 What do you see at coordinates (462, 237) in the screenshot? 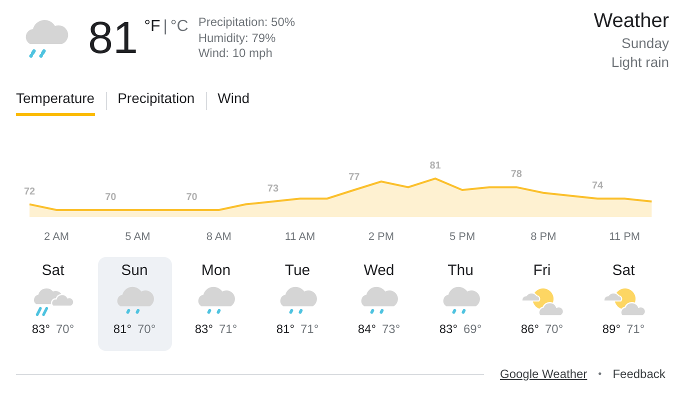
I see `hour-label: 5 PM` at bounding box center [462, 237].